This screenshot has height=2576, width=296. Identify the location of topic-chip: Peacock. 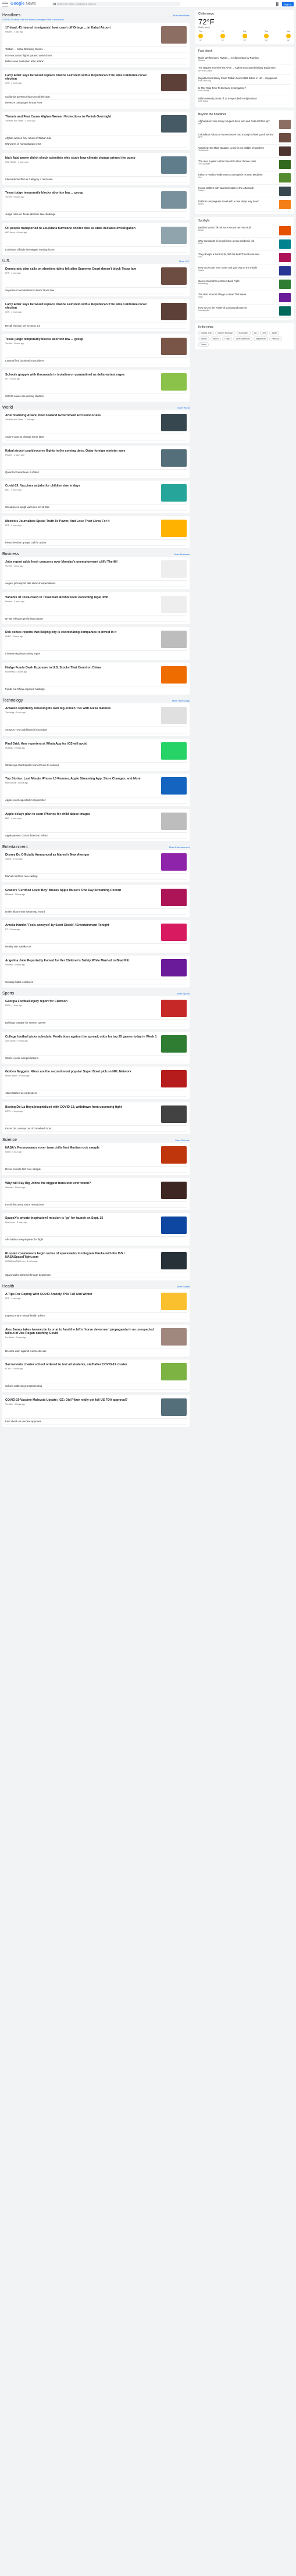
(275, 339).